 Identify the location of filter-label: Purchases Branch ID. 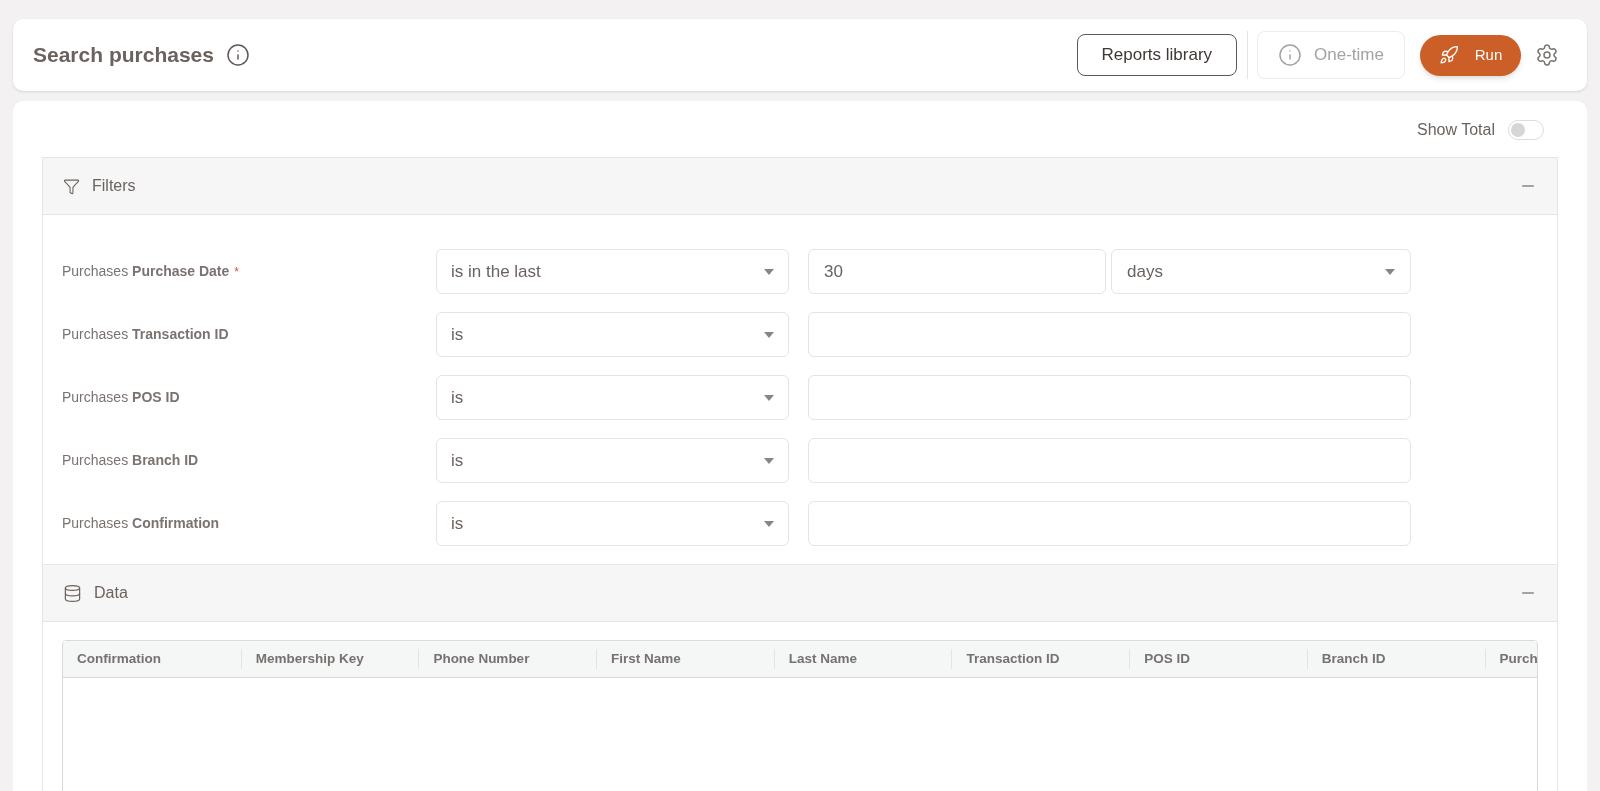
(130, 460).